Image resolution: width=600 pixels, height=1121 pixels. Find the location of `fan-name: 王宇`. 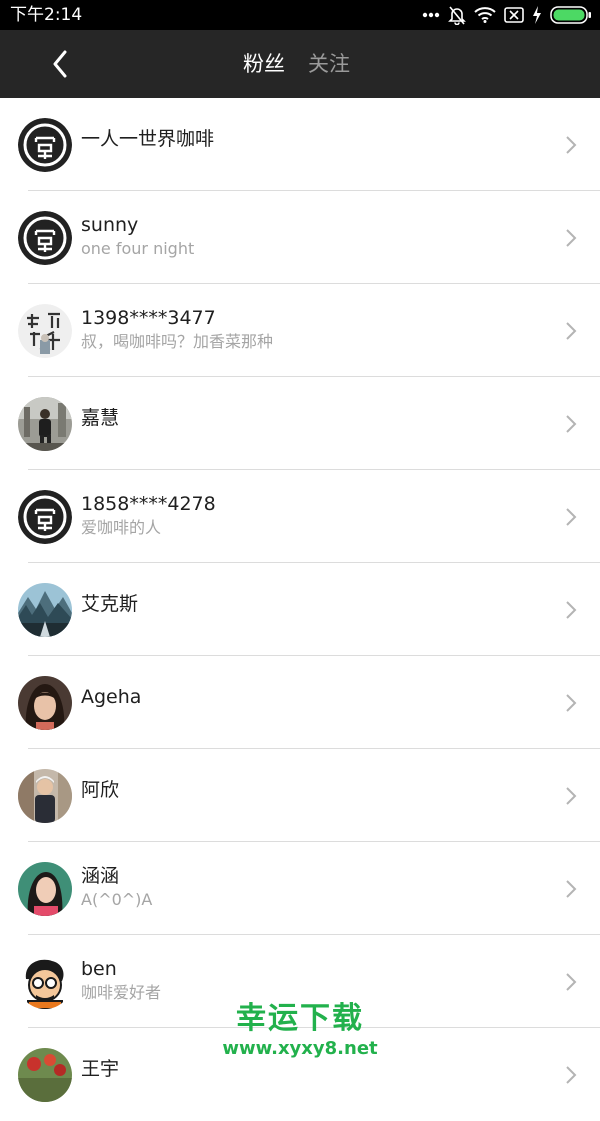

fan-name: 王宇 is located at coordinates (100, 1069).